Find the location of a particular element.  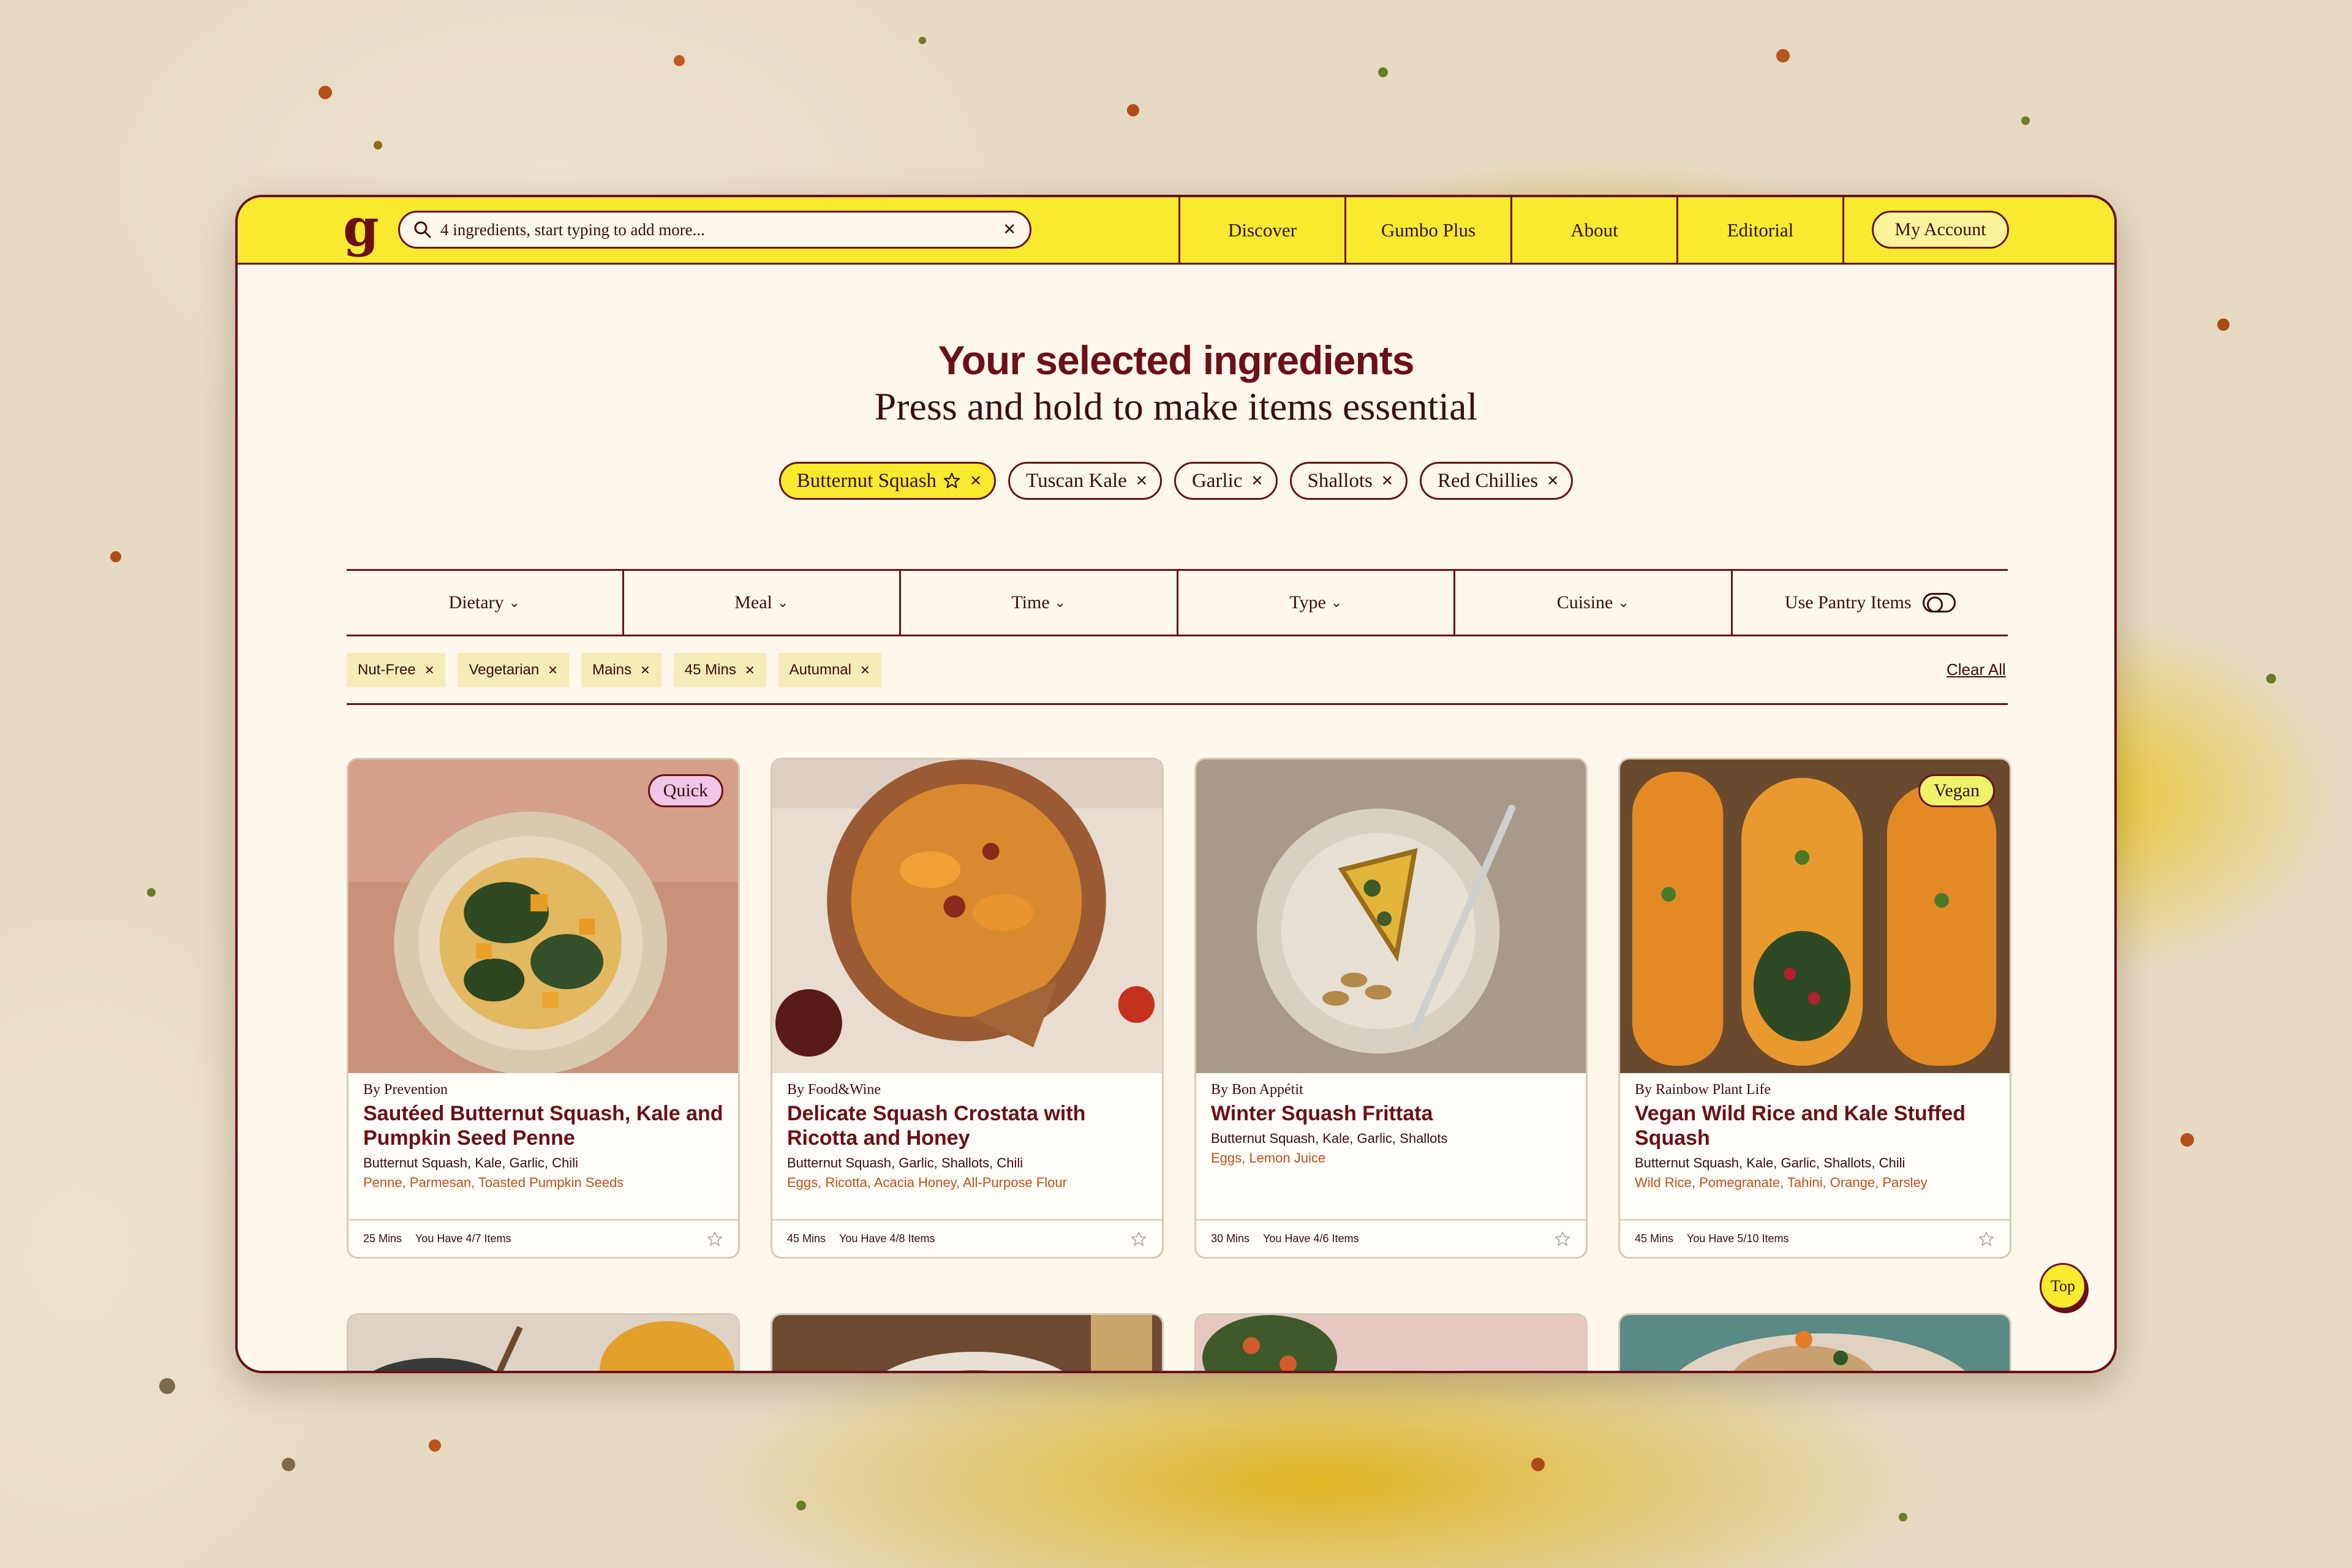

recipe-have-count: You Have 4/8 Items is located at coordinates (887, 1238).